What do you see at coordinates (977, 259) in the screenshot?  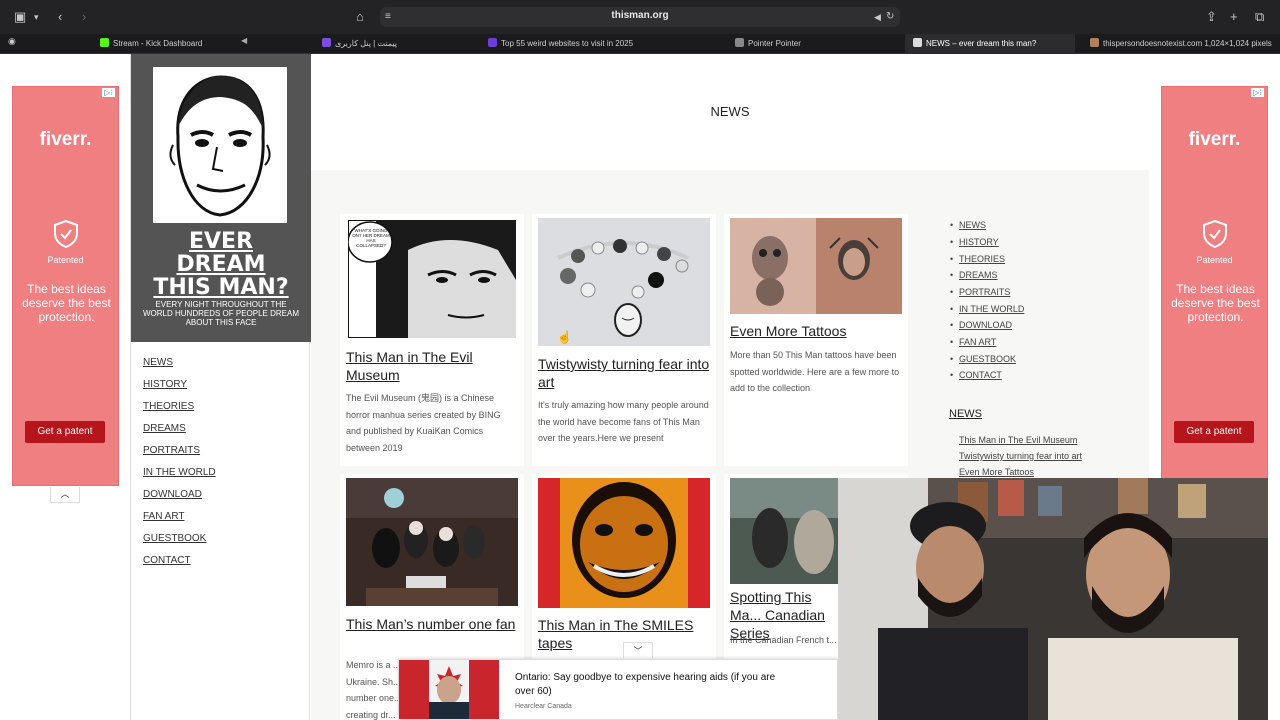 I see `right-nav-theories: THEORIES` at bounding box center [977, 259].